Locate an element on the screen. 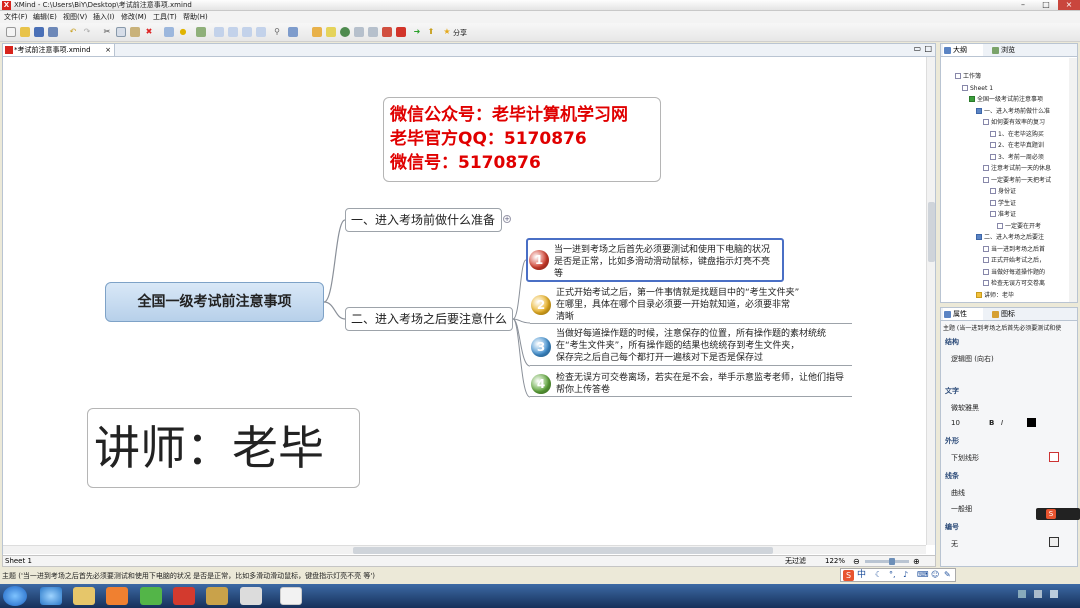 Image resolution: width=1080 pixels, height=608 pixels. subtopic-line: 保存完之后自己每个都打开一遍核对下是否是保存过 is located at coordinates (660, 358).